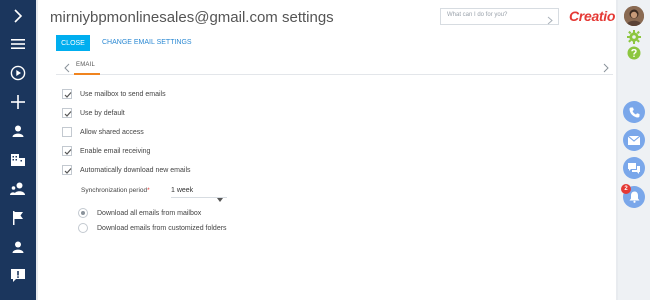 The image size is (650, 300). Describe the element at coordinates (83, 228) in the screenshot. I see `download-custom-radio` at that location.